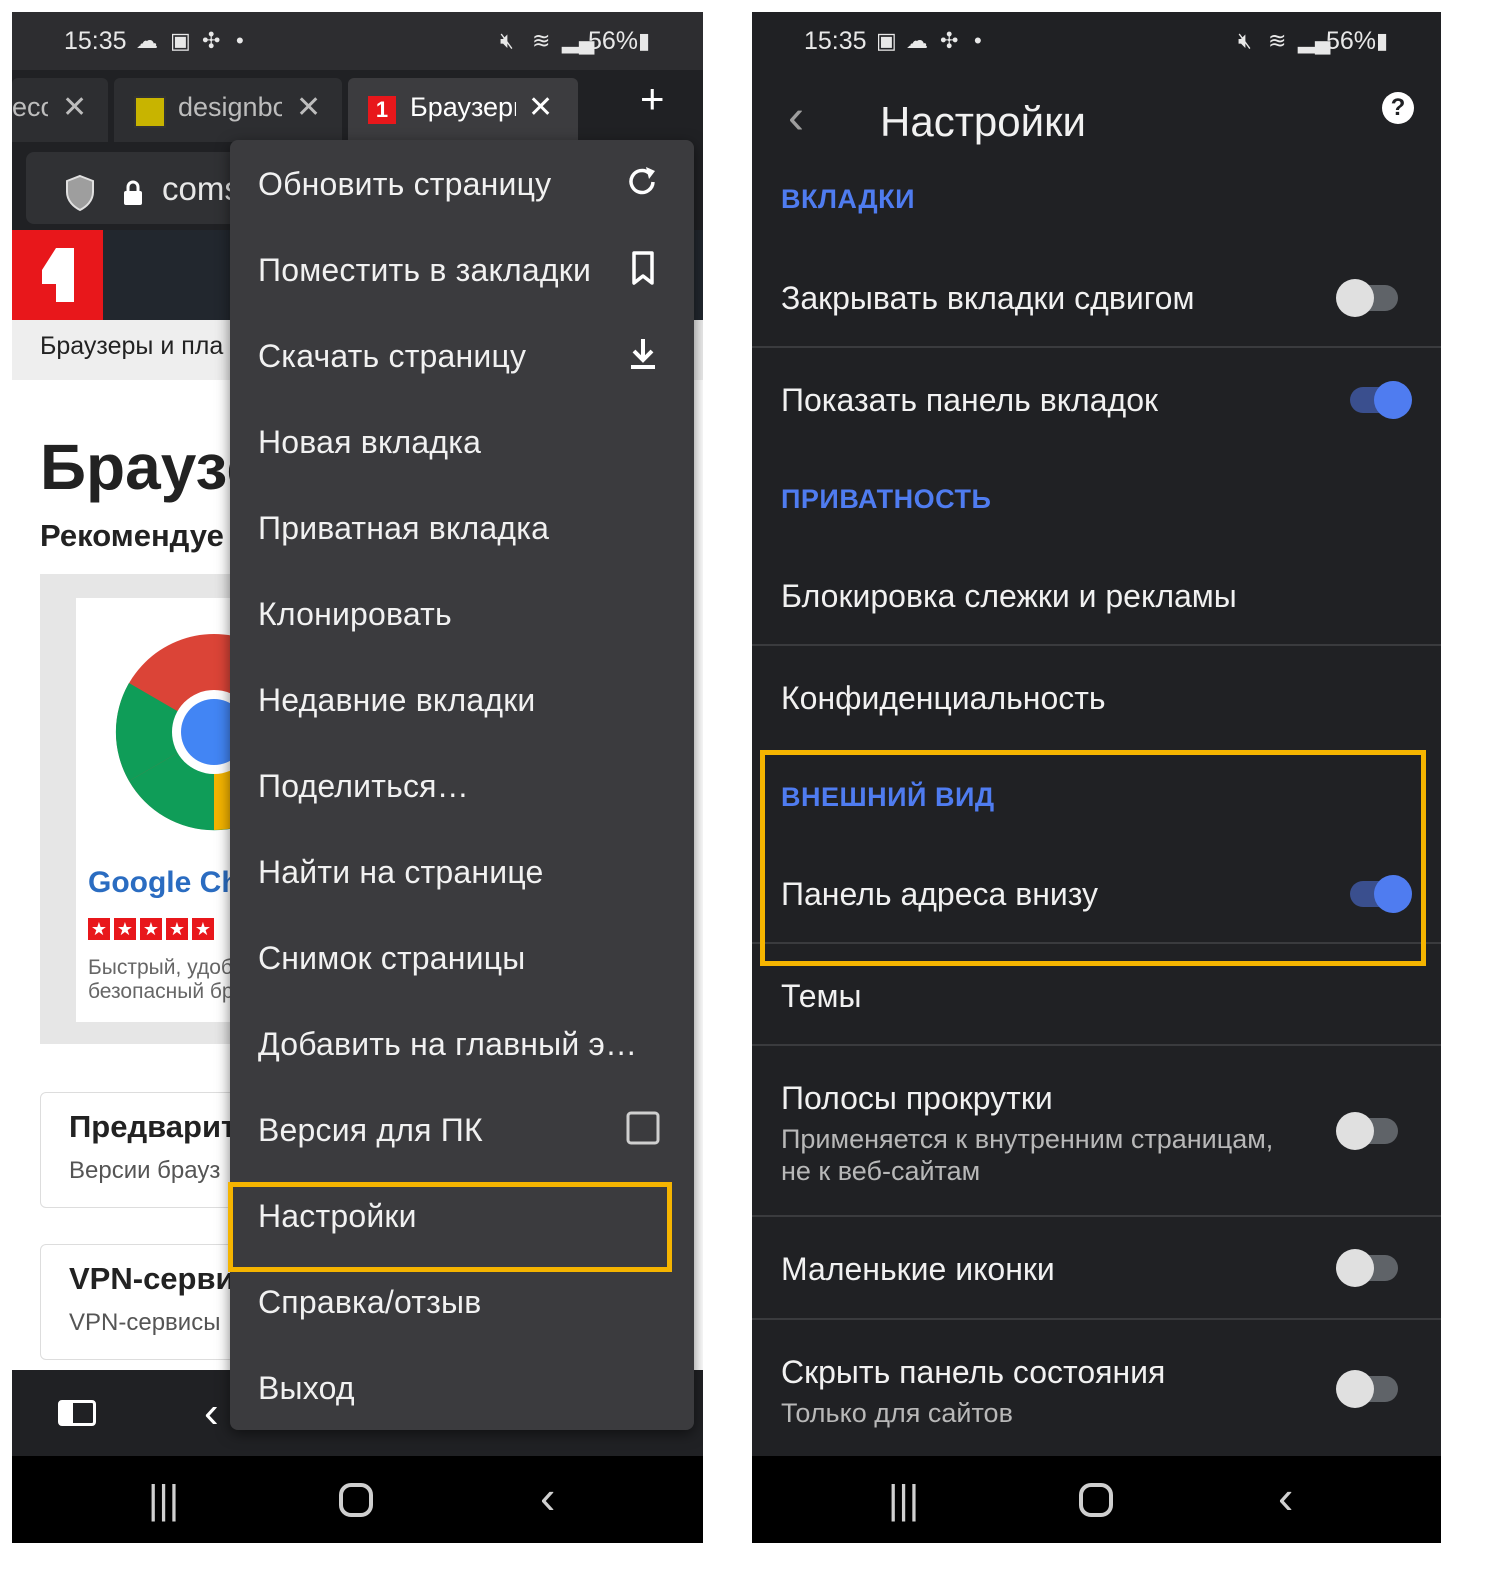 The width and height of the screenshot is (1500, 1576). What do you see at coordinates (643, 268) in the screenshot?
I see `bookmark-icon` at bounding box center [643, 268].